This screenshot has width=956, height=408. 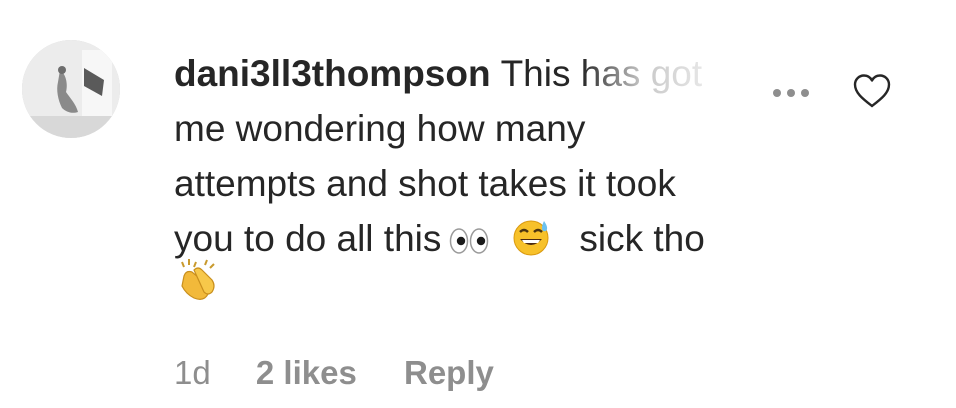 What do you see at coordinates (425, 183) in the screenshot?
I see `comment-line-3: attempts and shot takes it took` at bounding box center [425, 183].